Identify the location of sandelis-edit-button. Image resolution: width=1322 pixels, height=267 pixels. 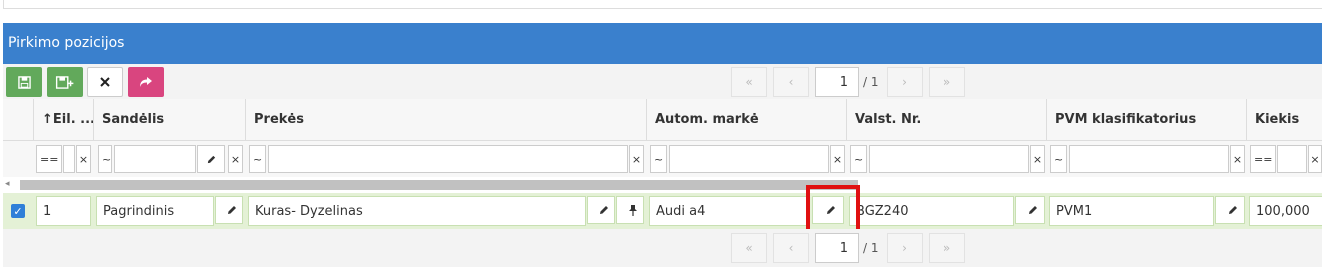
(229, 210).